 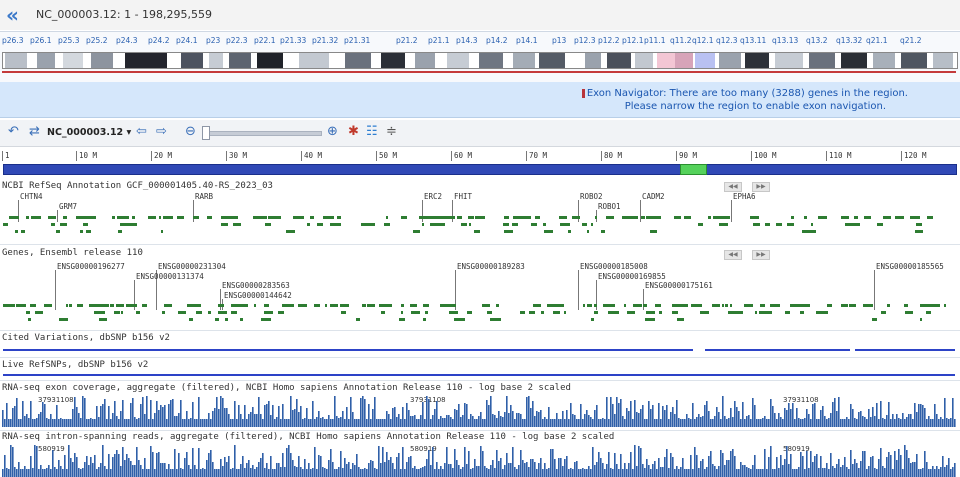 I want to click on zoom-slider, so click(x=262, y=133).